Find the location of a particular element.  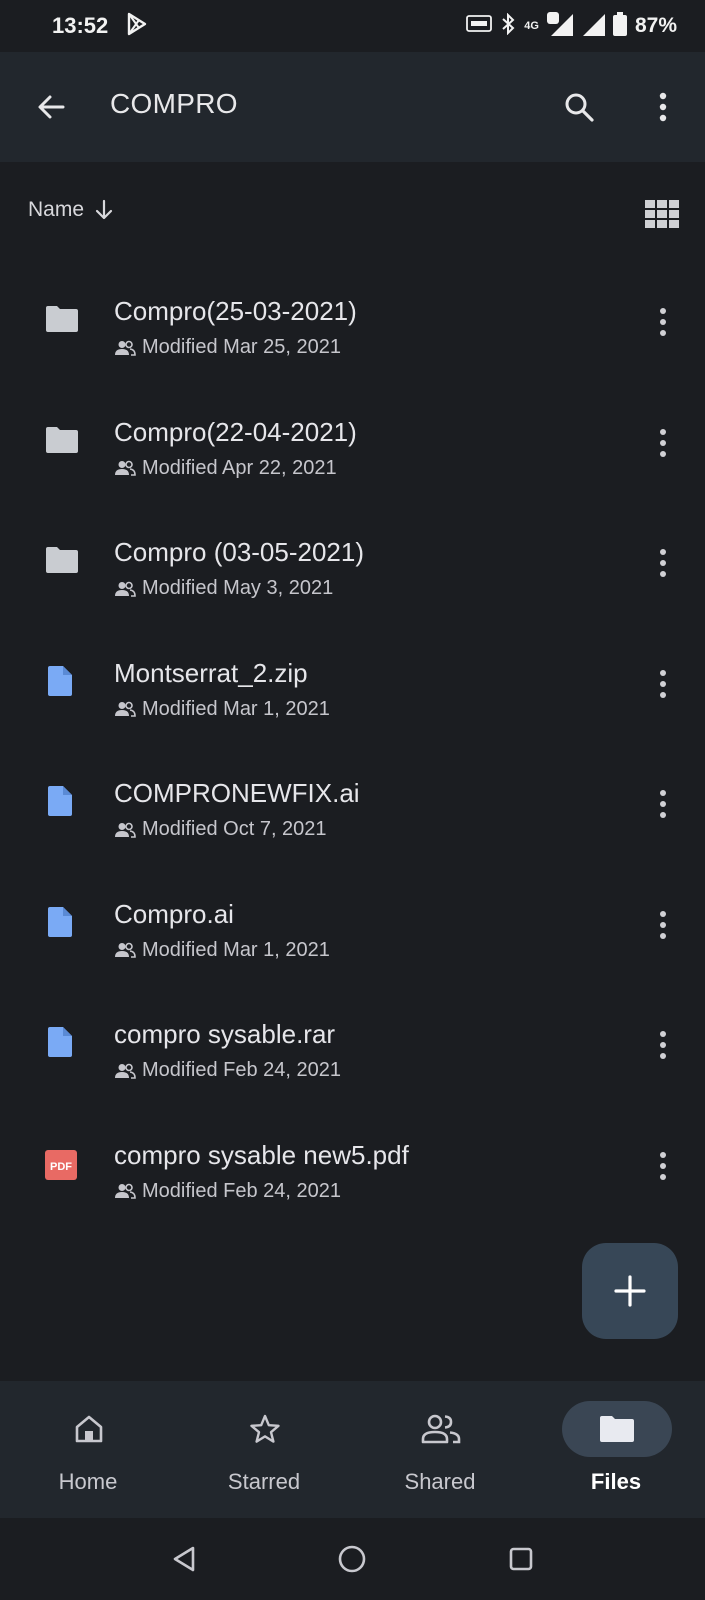

auto-hz-icon is located at coordinates (479, 26).